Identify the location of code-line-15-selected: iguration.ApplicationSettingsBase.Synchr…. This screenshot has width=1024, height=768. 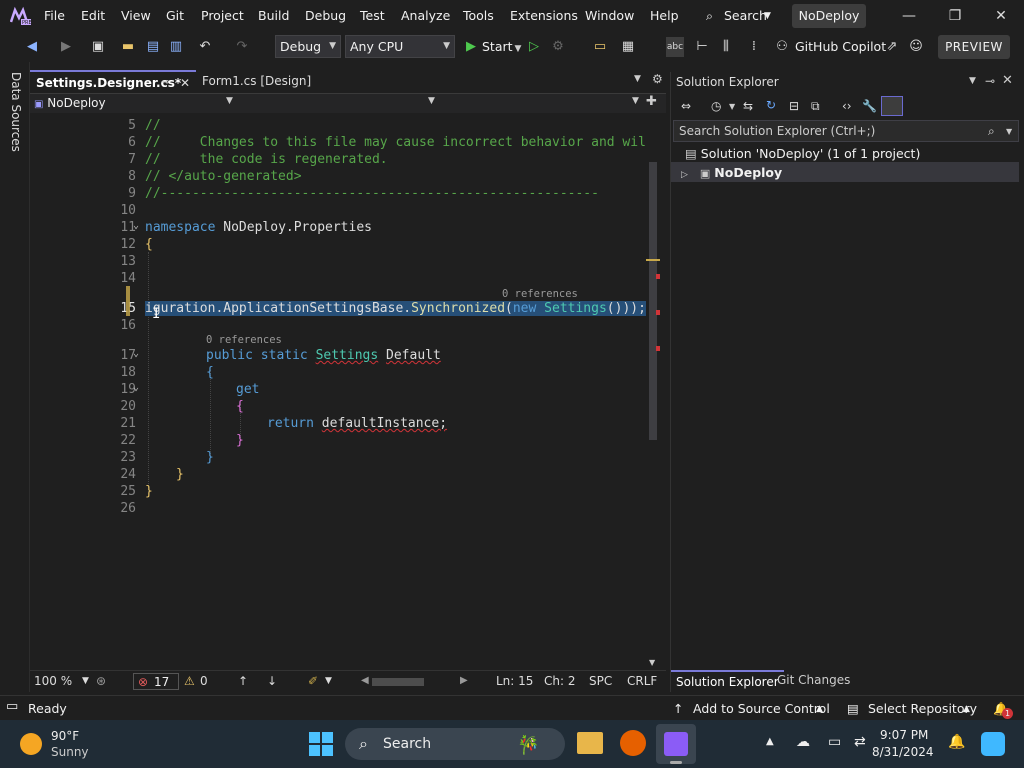
(395, 308).